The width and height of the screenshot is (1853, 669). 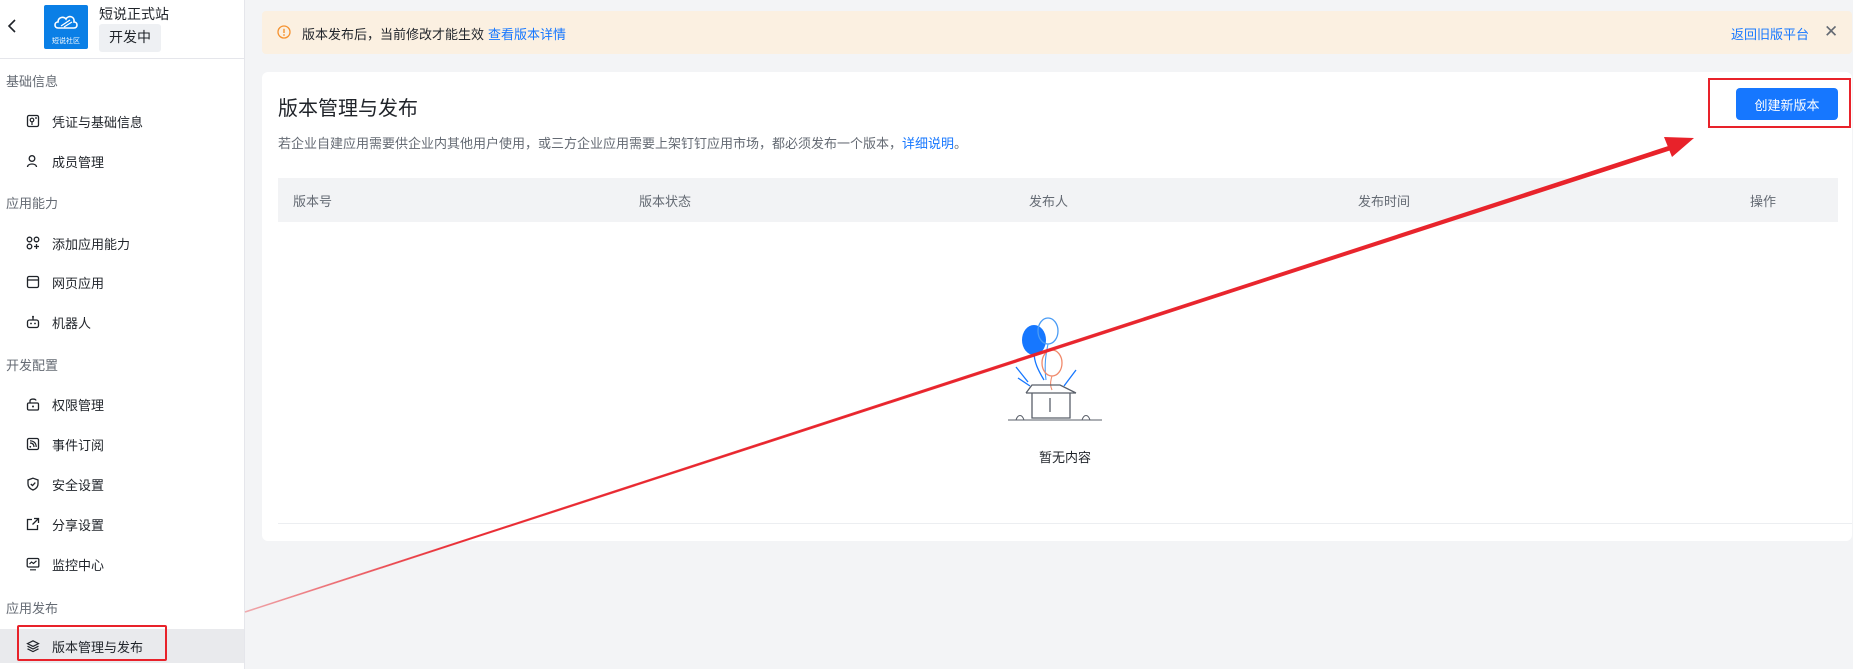 I want to click on notice-text: 版本发布后，当前修改才能生效 查看版本详情, so click(x=434, y=33).